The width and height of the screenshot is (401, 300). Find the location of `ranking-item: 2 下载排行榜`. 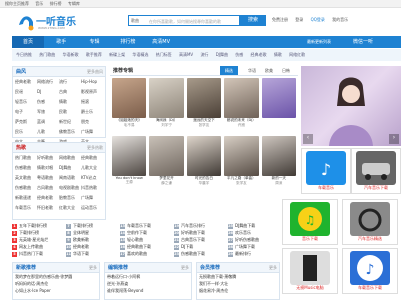

ranking-item: 2 下载排行榜 is located at coordinates (38, 232).